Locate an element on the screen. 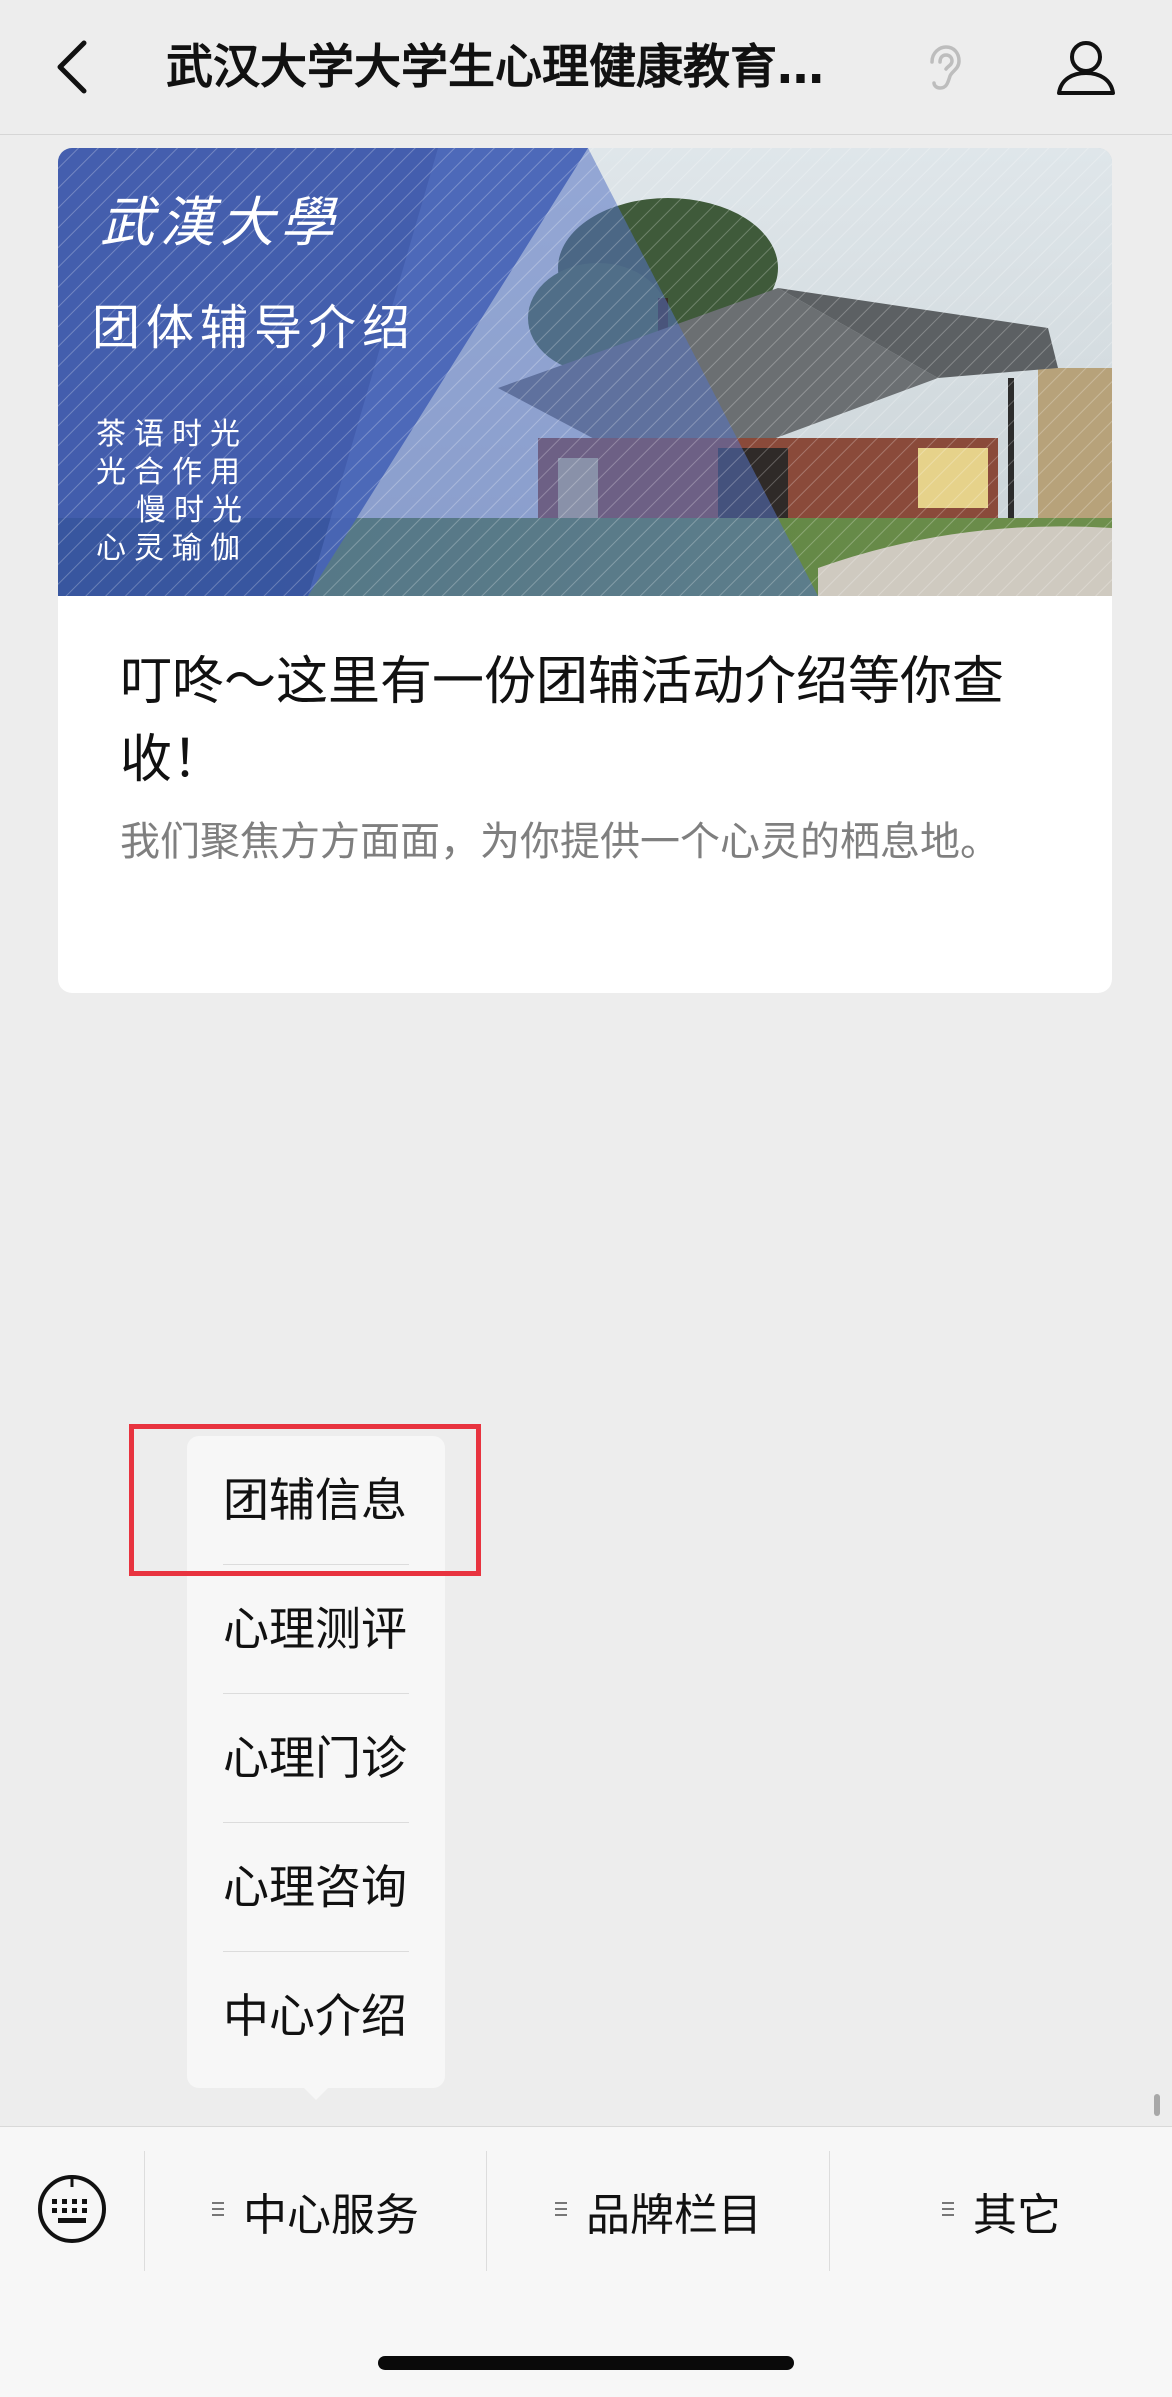 The width and height of the screenshot is (1172, 2397). cover-heading: 武漢大學 is located at coordinates (220, 222).